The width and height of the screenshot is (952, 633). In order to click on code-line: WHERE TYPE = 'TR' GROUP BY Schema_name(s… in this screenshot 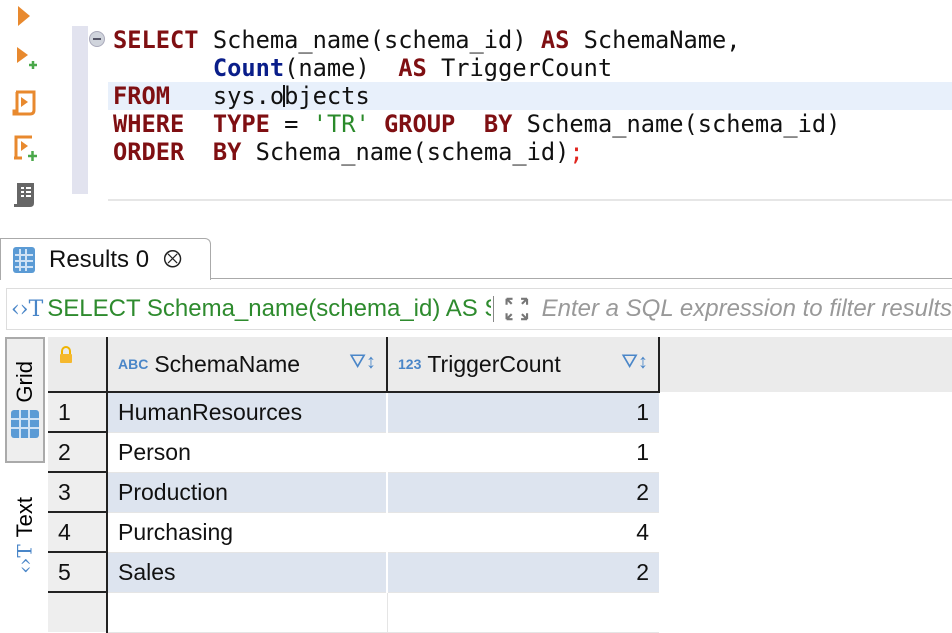, I will do `click(476, 124)`.